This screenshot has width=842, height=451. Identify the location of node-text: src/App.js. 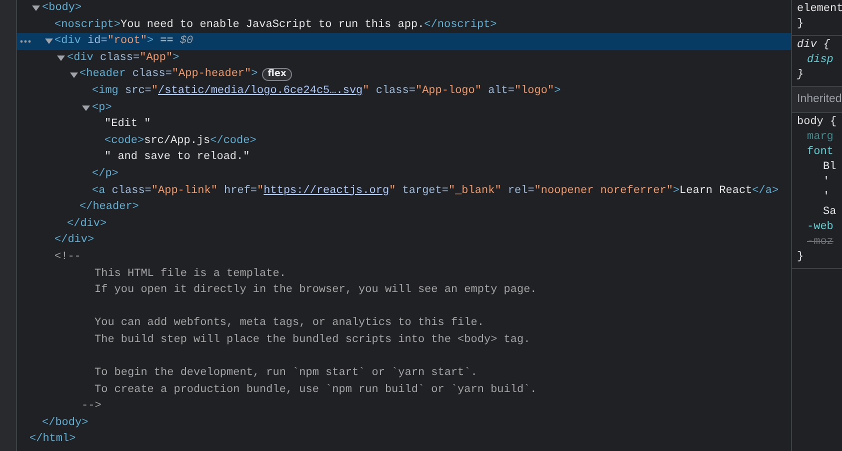
(177, 141).